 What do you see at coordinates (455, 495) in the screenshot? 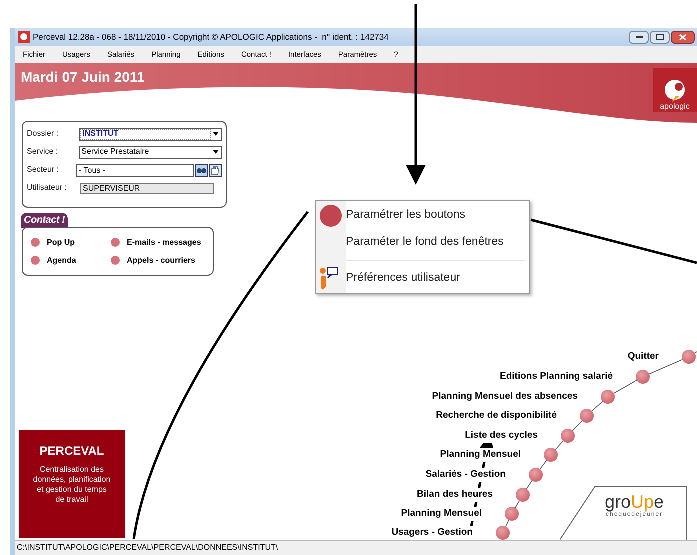
I see `menu-link: Bilan des heures` at bounding box center [455, 495].